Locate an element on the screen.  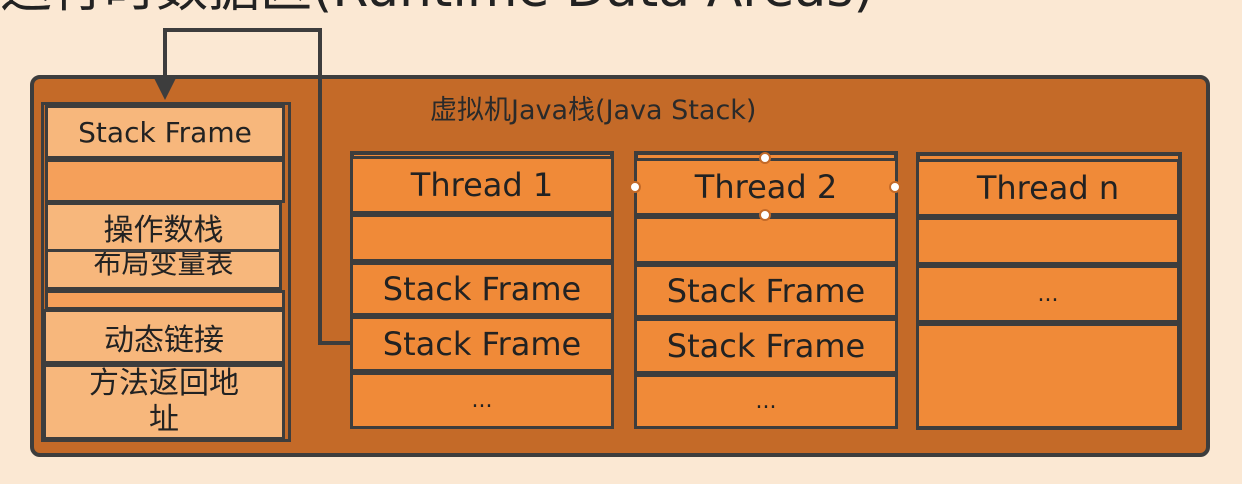
connector-arrow is located at coordinates (252, 186).